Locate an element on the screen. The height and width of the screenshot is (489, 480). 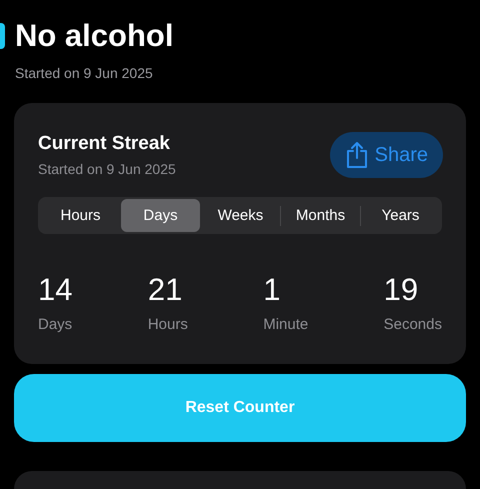
counter-value: 1 is located at coordinates (272, 290).